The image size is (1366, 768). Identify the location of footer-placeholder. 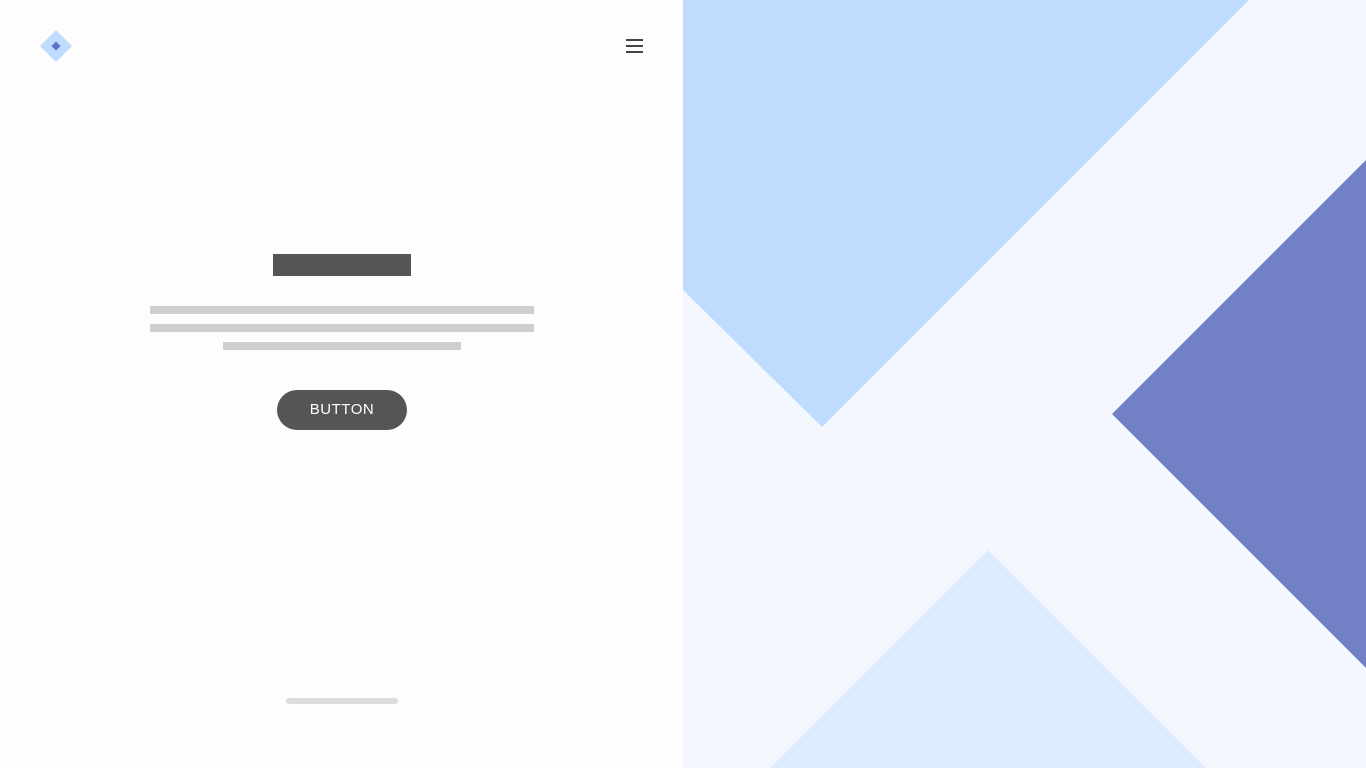
(342, 701).